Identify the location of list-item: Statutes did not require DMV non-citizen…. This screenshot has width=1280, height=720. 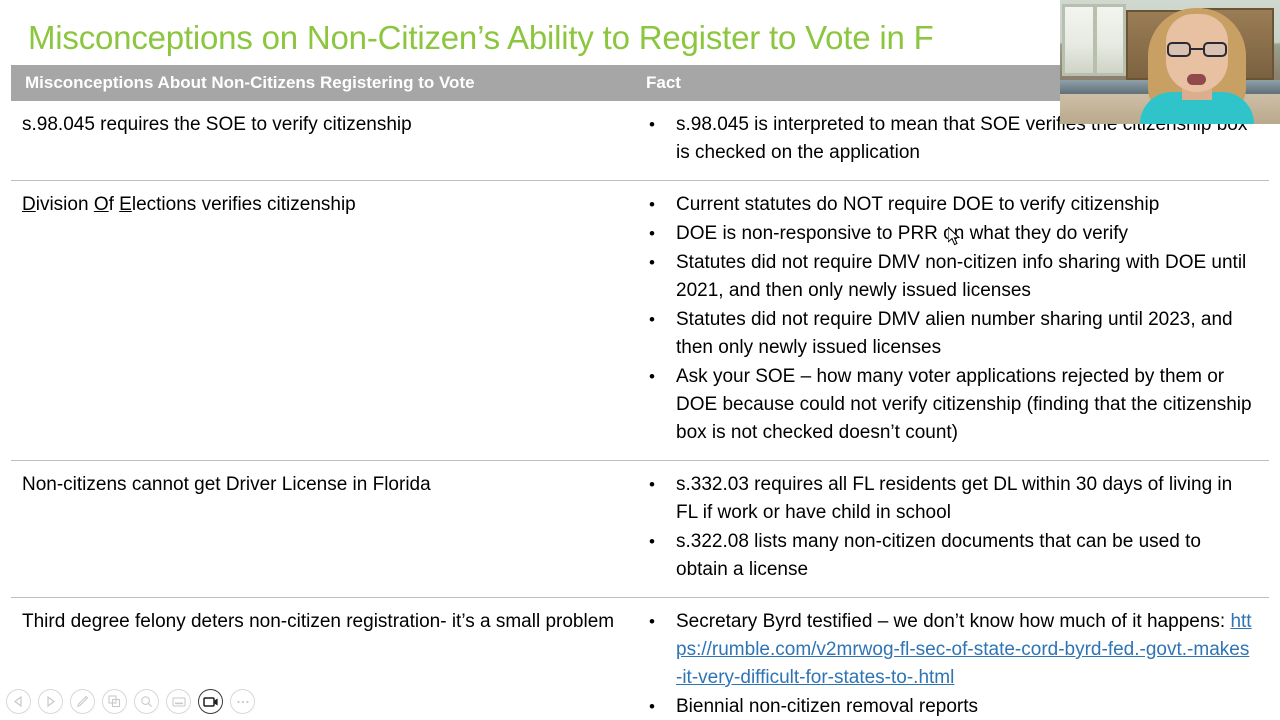
(947, 277).